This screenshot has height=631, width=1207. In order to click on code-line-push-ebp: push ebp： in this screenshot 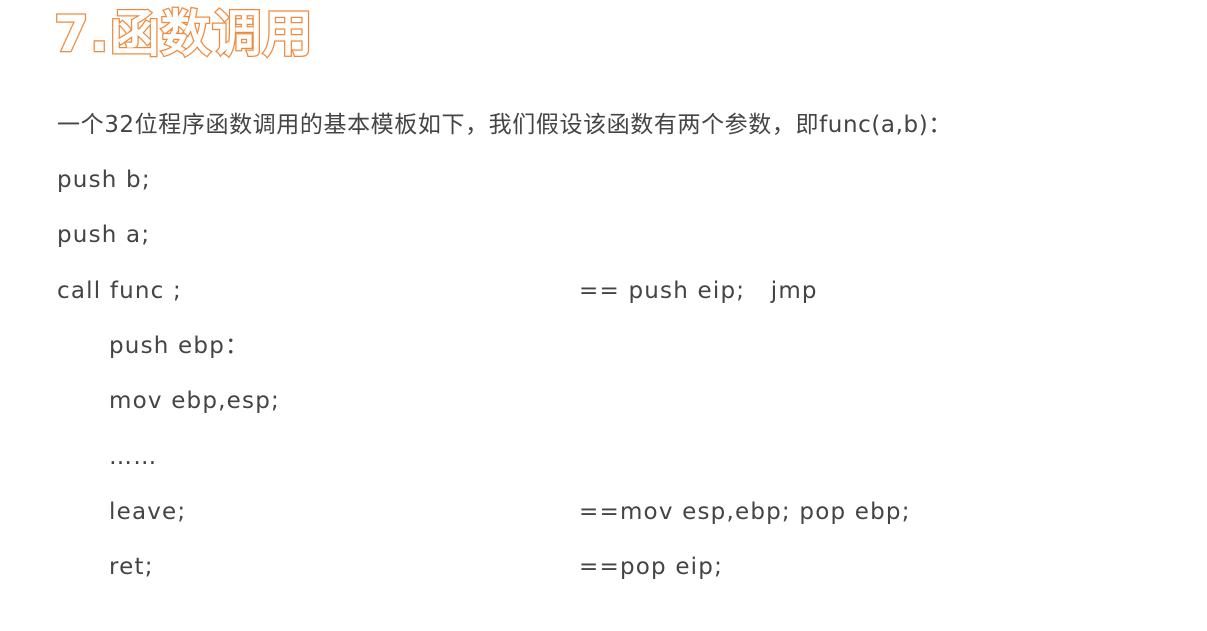, I will do `click(179, 346)`.